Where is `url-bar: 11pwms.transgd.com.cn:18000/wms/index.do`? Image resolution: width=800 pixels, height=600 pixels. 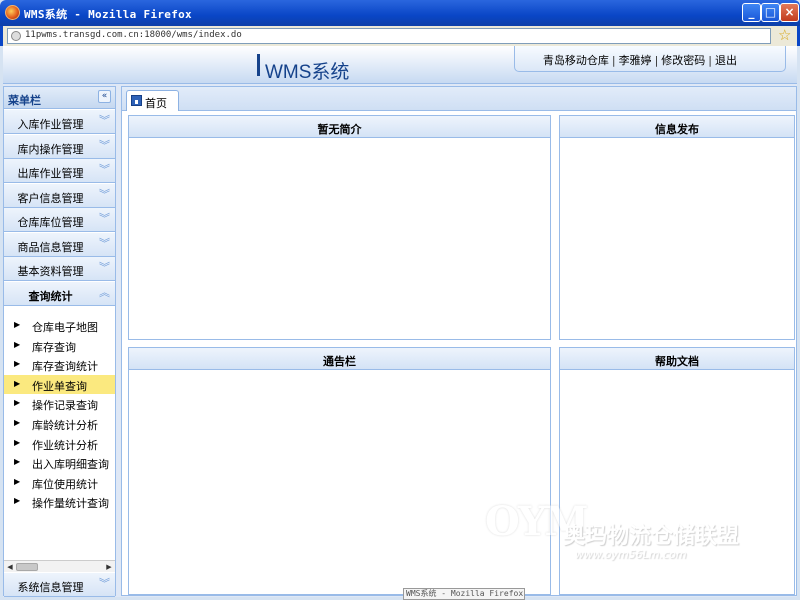
url-bar: 11pwms.transgd.com.cn:18000/wms/index.do is located at coordinates (389, 36).